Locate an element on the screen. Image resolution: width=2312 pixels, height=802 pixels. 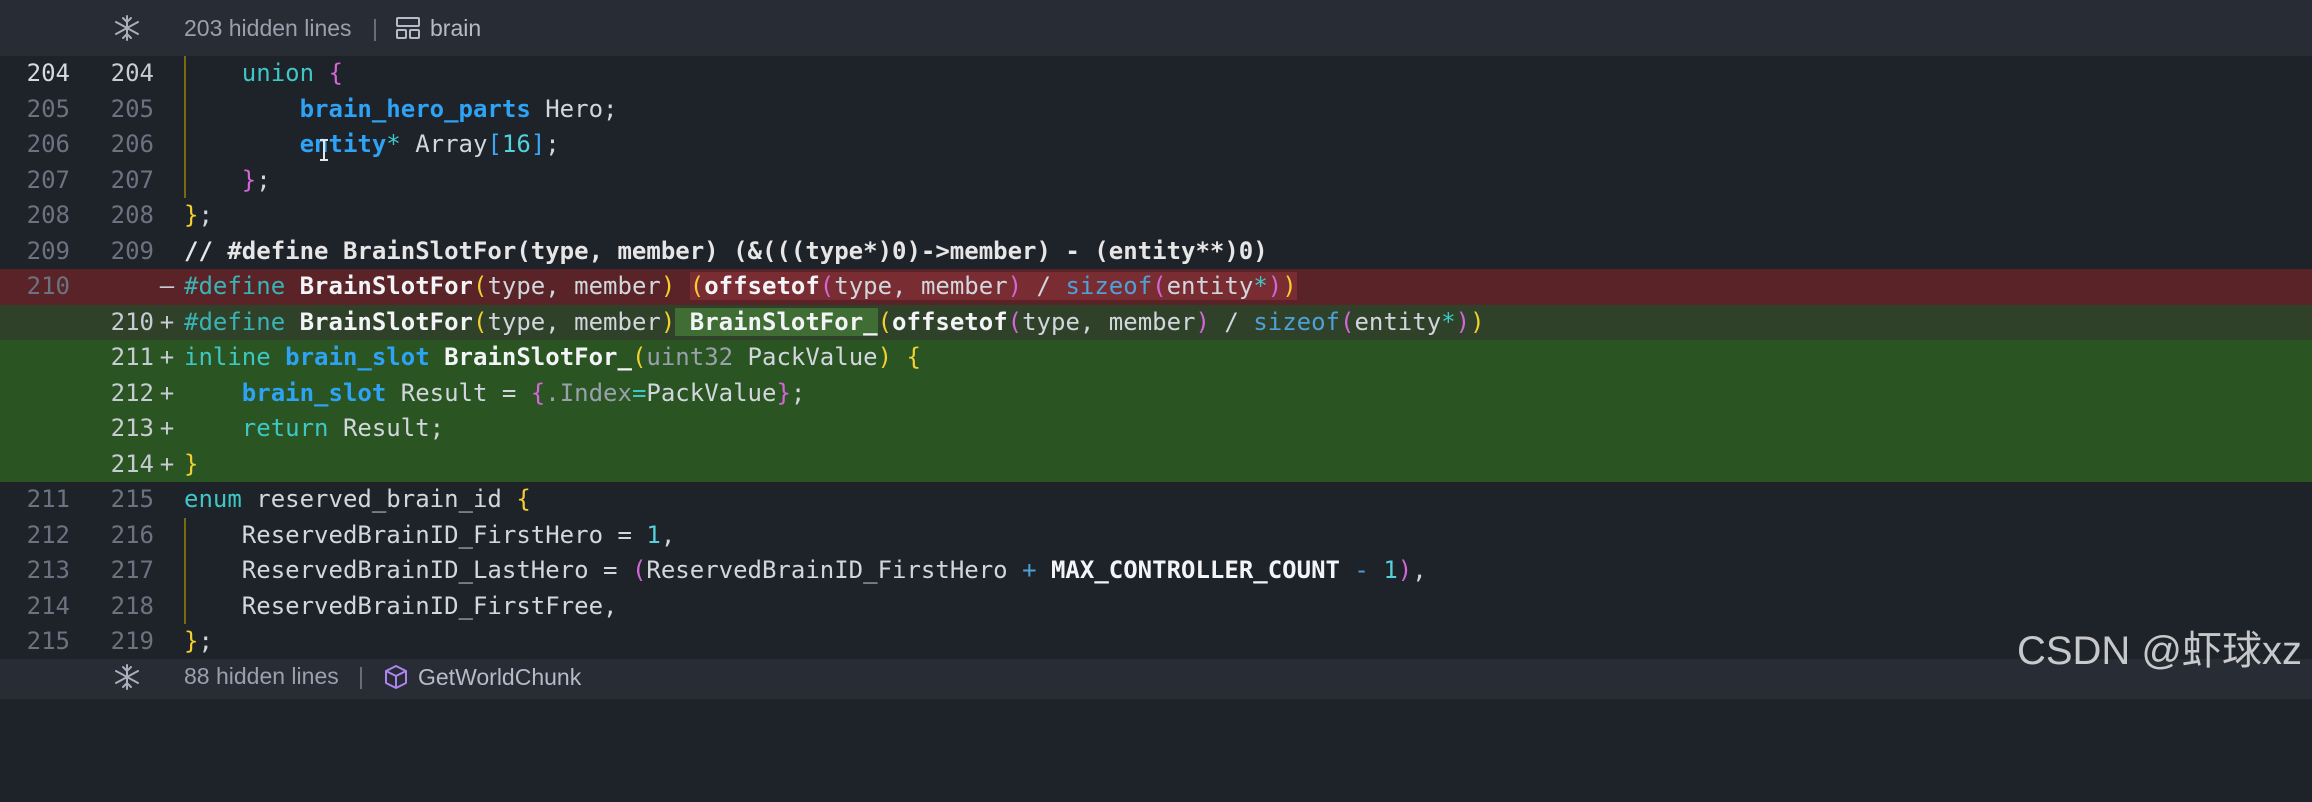
code-line: 211 215 enum reserved_brain_id { is located at coordinates (1156, 500).